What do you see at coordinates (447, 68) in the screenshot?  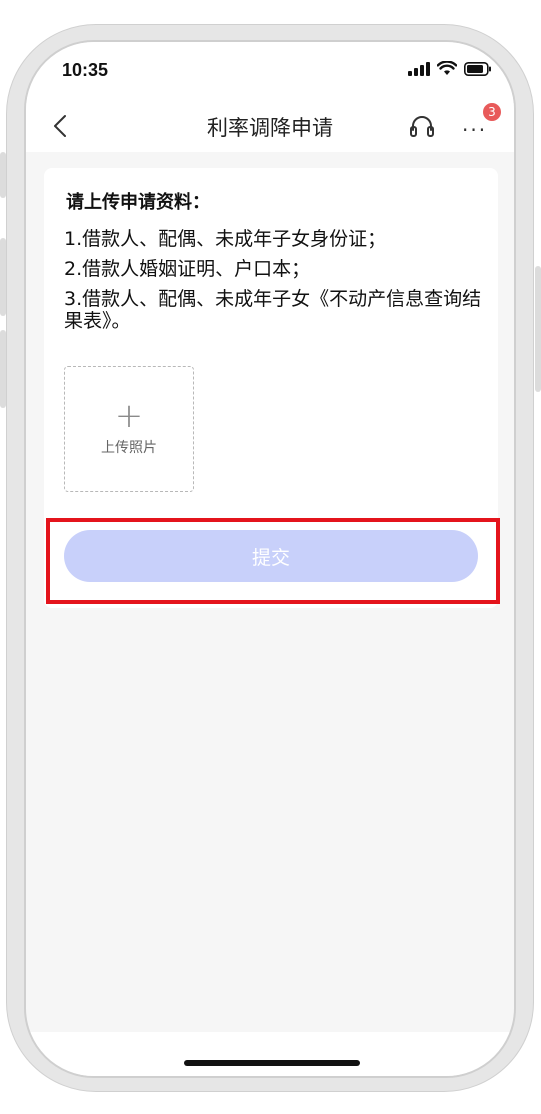 I see `wifi-icon` at bounding box center [447, 68].